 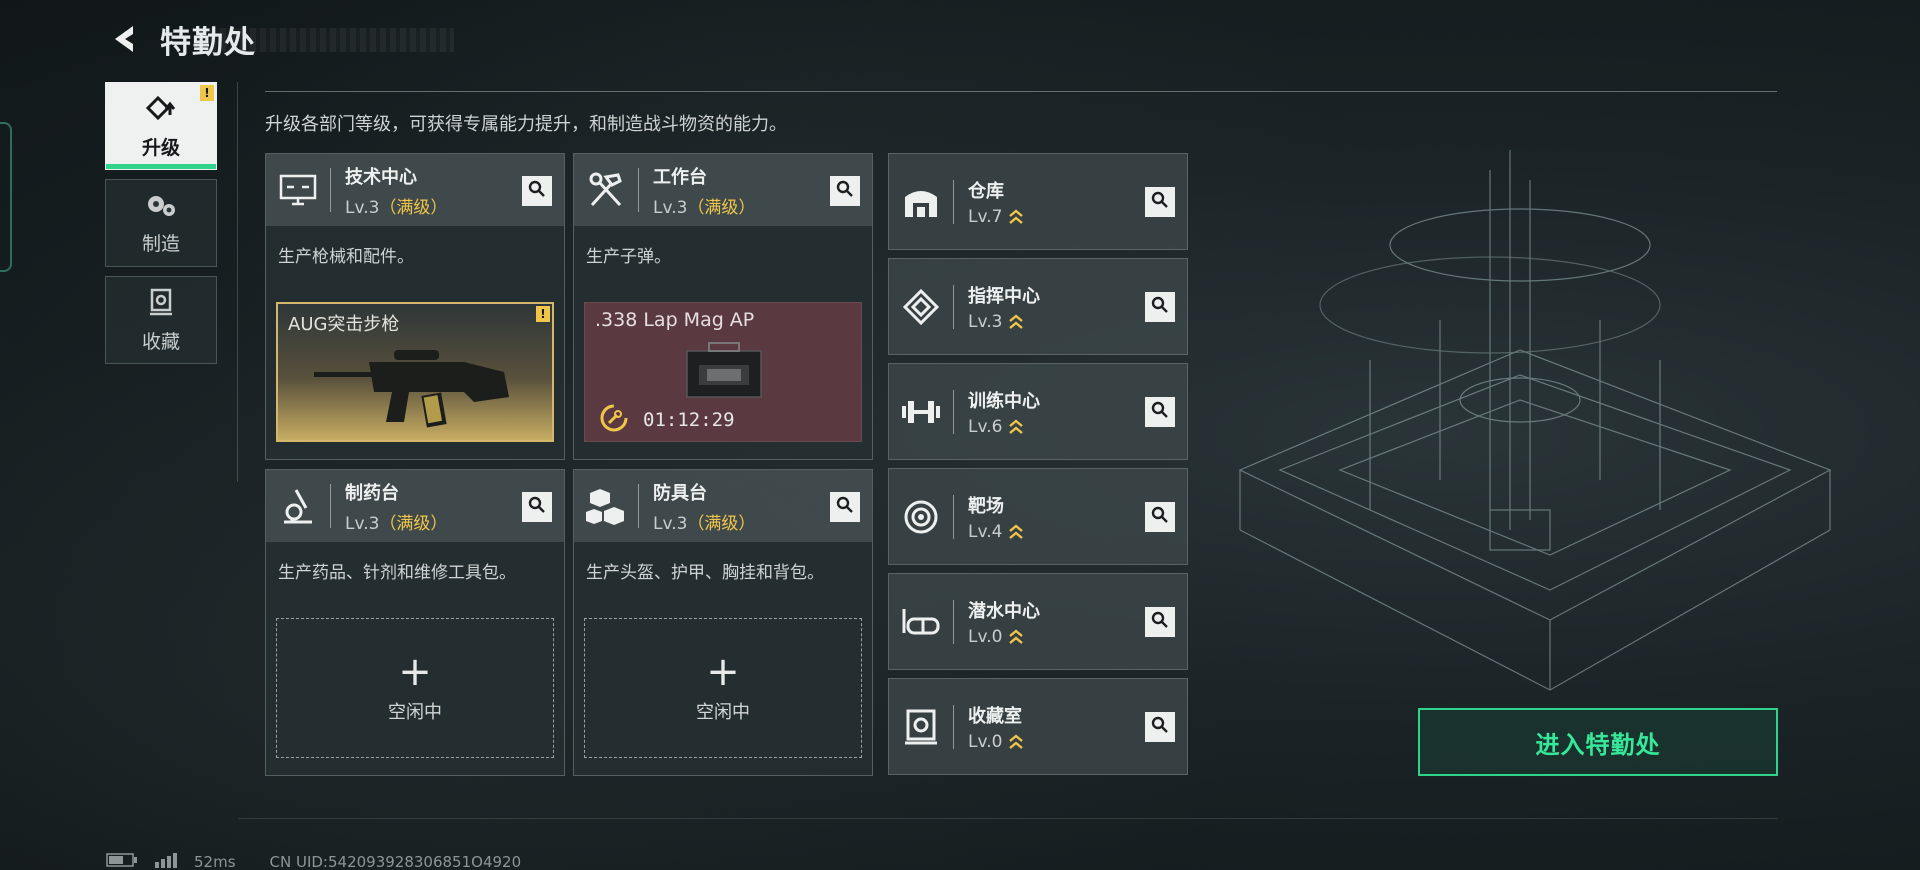 I want to click on card-header: 技术中心 Lv.3（满级）, so click(x=415, y=190).